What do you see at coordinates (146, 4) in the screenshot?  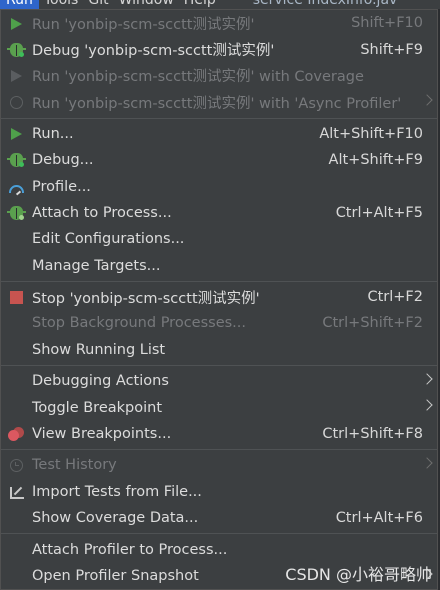 I see `menubar-window: Window` at bounding box center [146, 4].